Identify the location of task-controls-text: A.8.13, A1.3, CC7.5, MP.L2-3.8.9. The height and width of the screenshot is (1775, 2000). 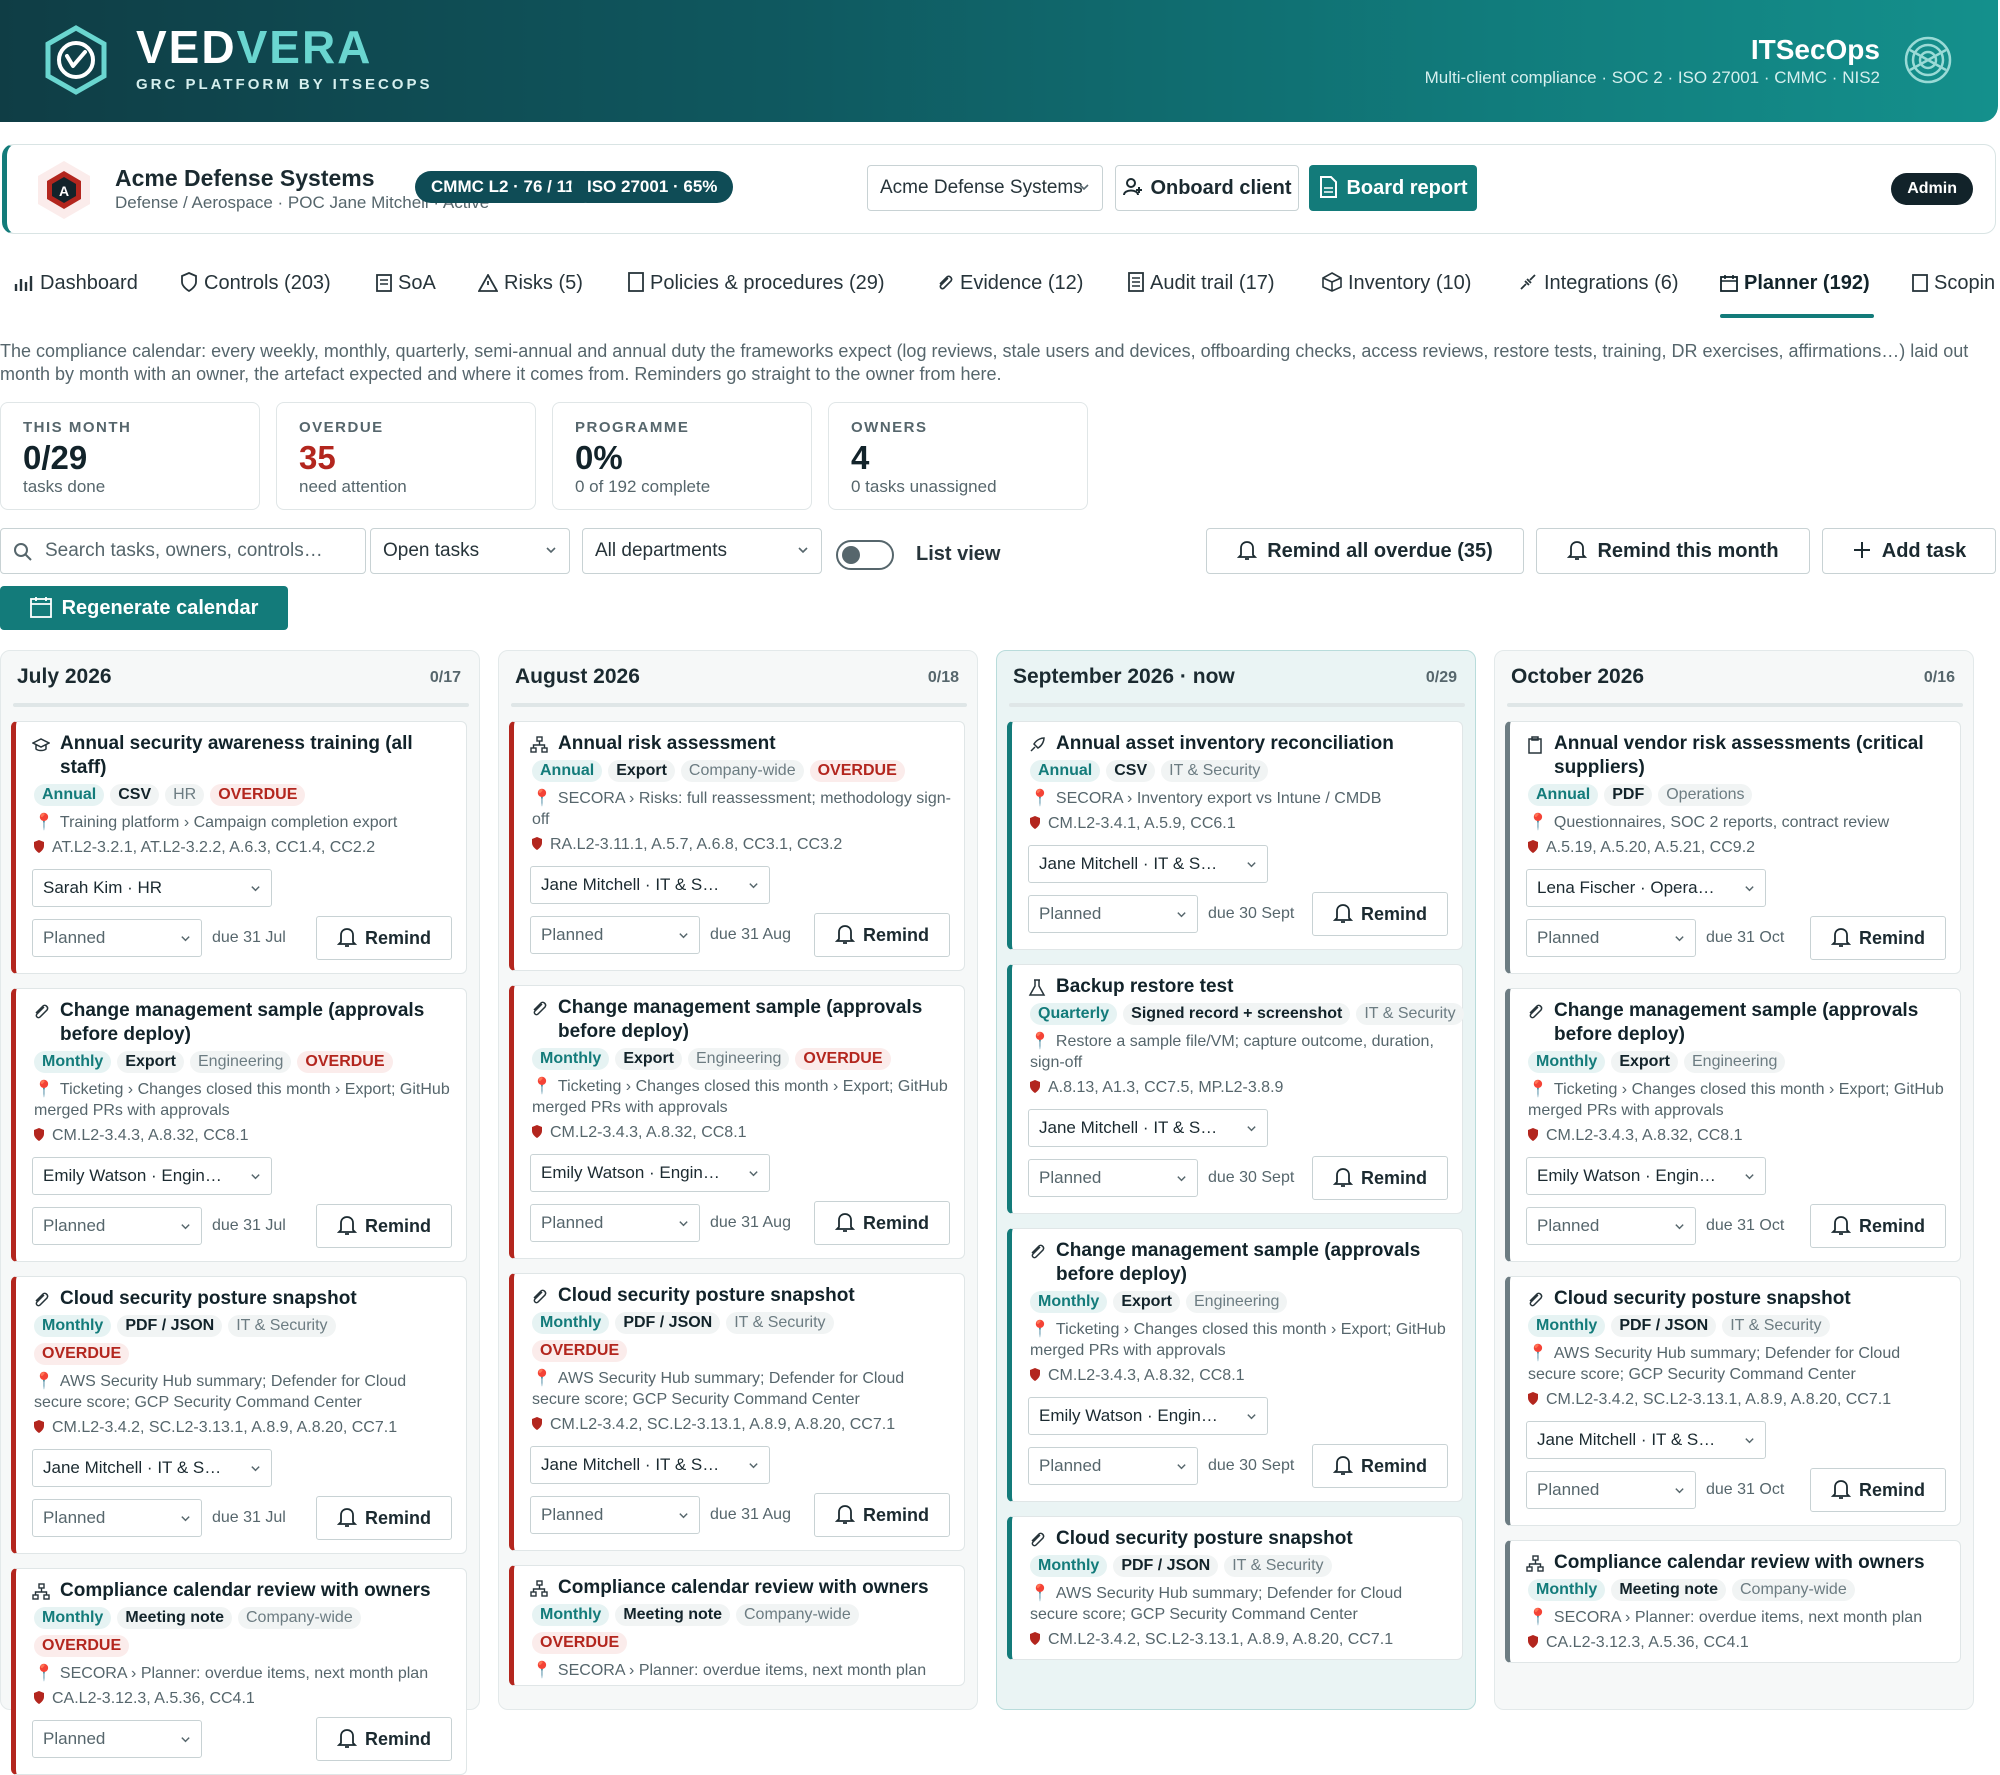
(1166, 1087).